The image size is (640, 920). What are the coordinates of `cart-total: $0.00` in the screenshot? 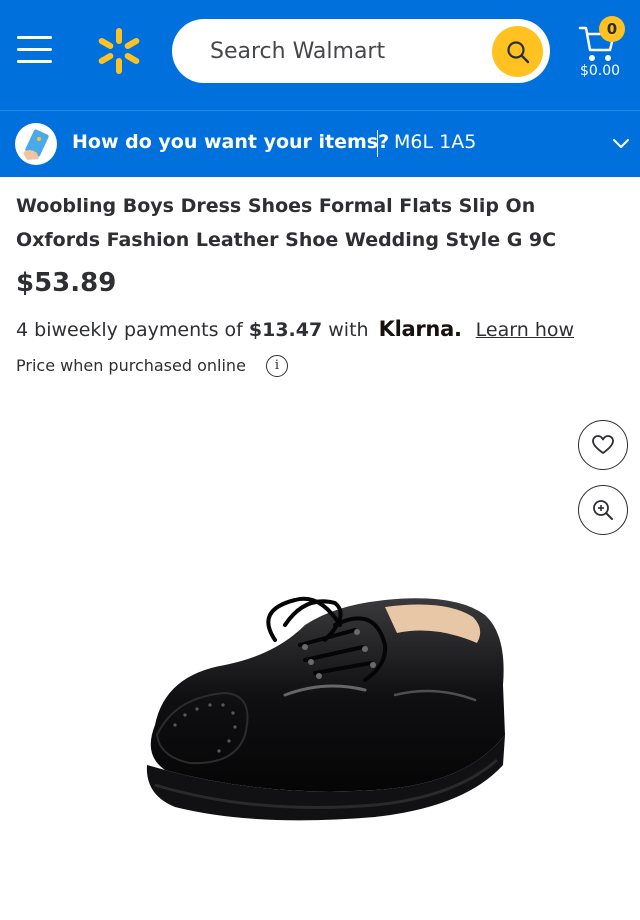 It's located at (600, 71).